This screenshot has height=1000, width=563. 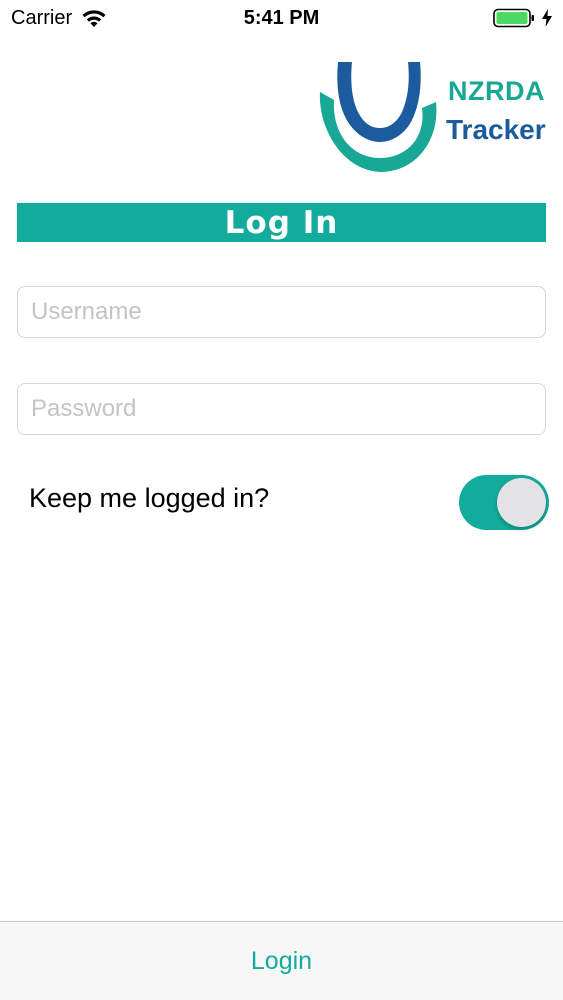 What do you see at coordinates (281, 312) in the screenshot?
I see `username-input` at bounding box center [281, 312].